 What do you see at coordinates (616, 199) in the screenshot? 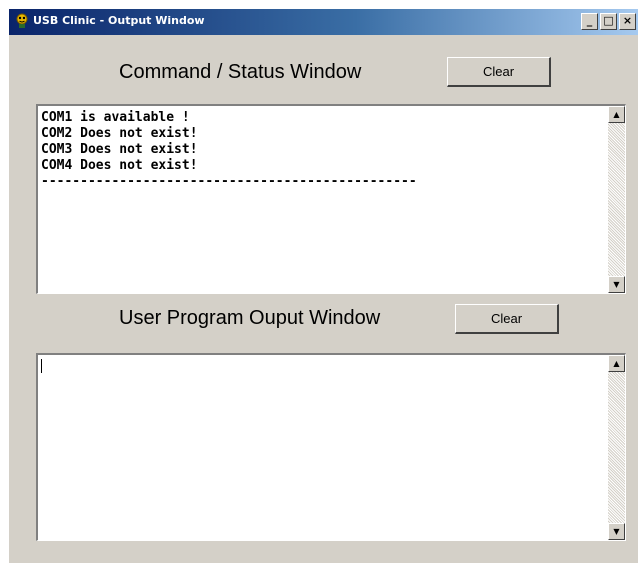
I see `command-status-scrollbar: ▲ ▼` at bounding box center [616, 199].